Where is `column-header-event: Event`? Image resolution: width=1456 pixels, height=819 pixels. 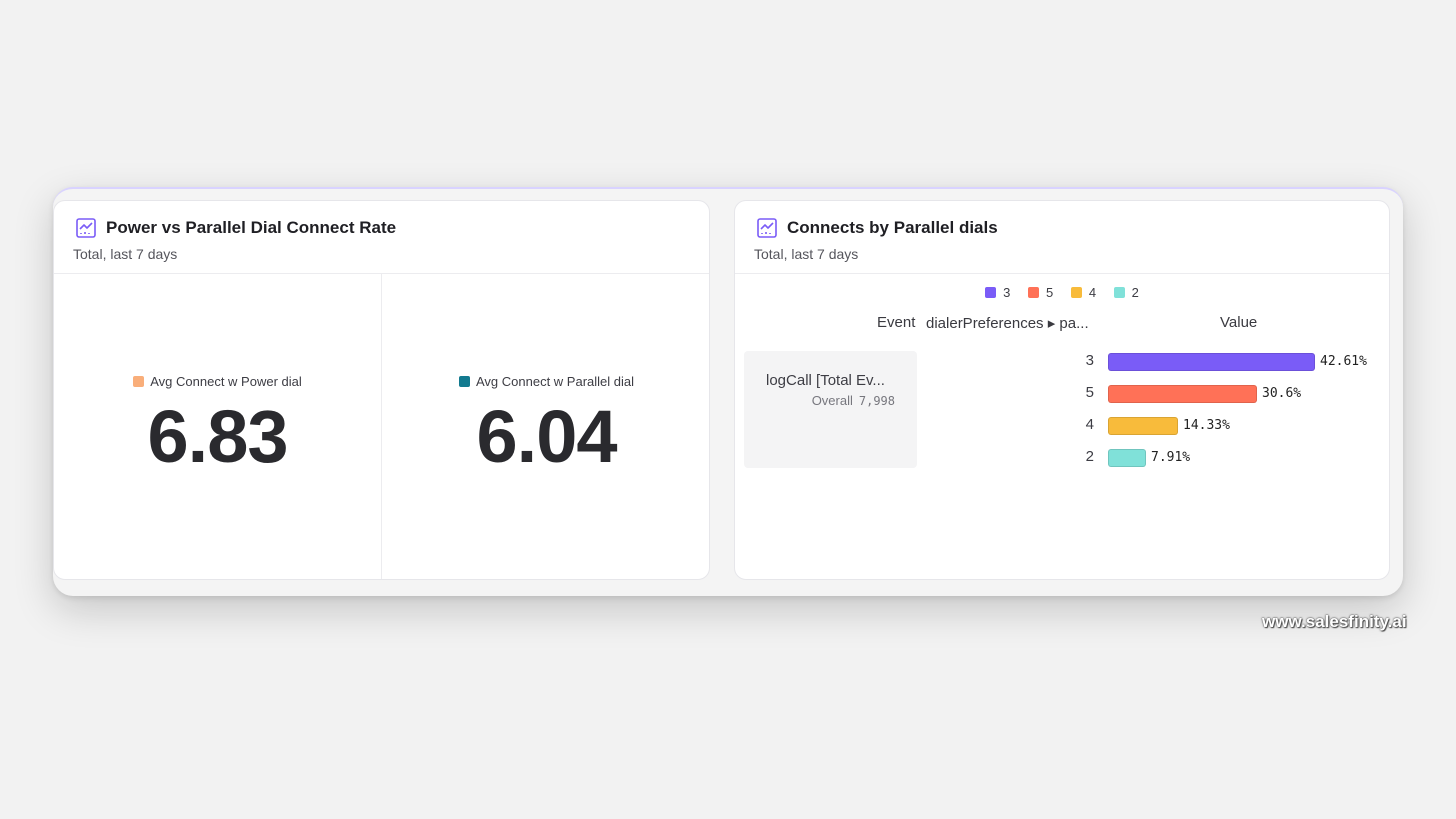 column-header-event: Event is located at coordinates (896, 322).